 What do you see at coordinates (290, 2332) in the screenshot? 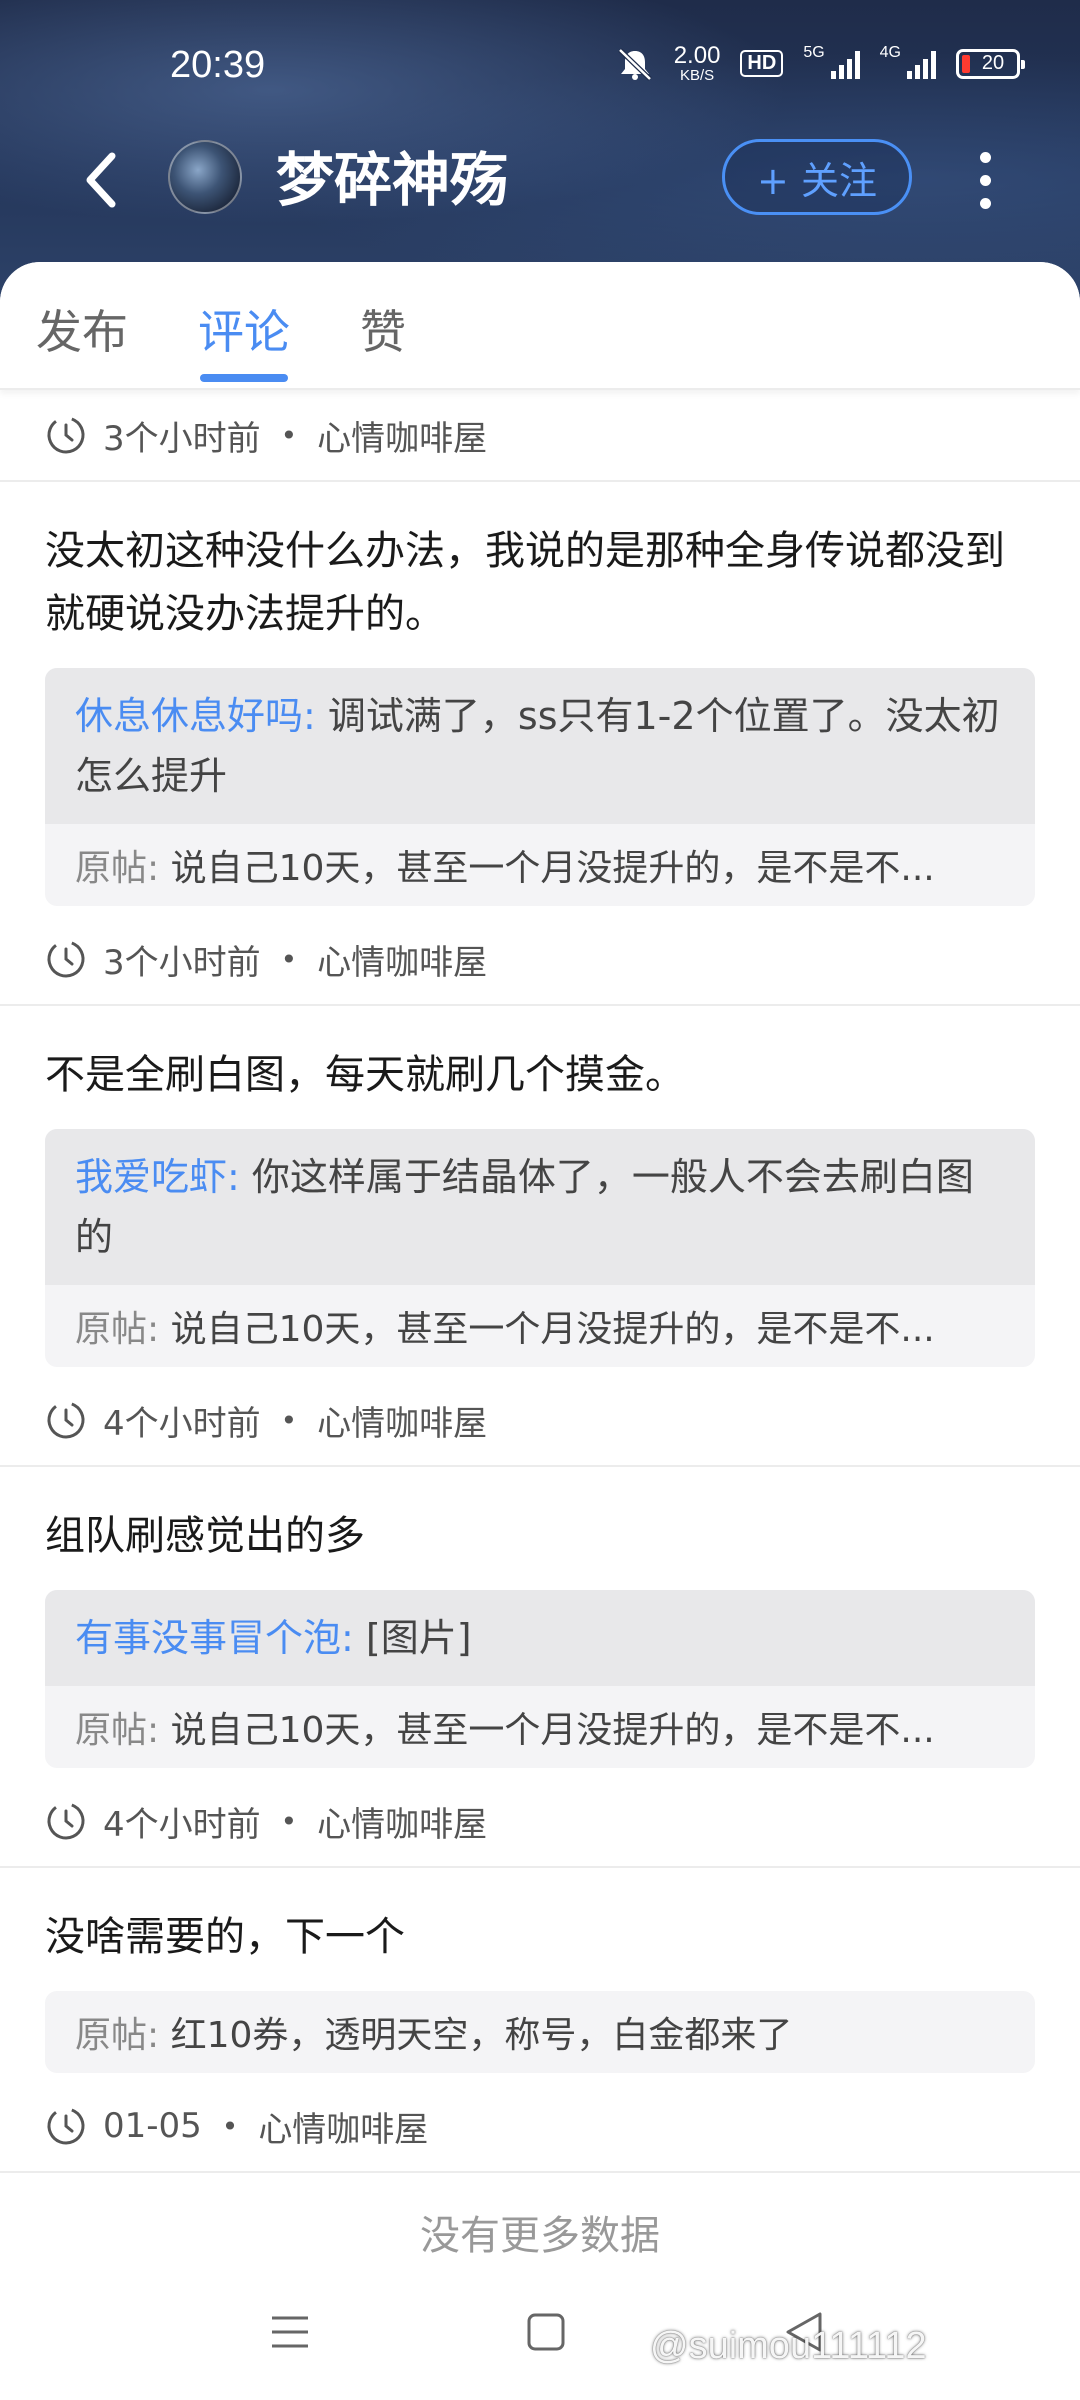
I see `menu-key-icon` at bounding box center [290, 2332].